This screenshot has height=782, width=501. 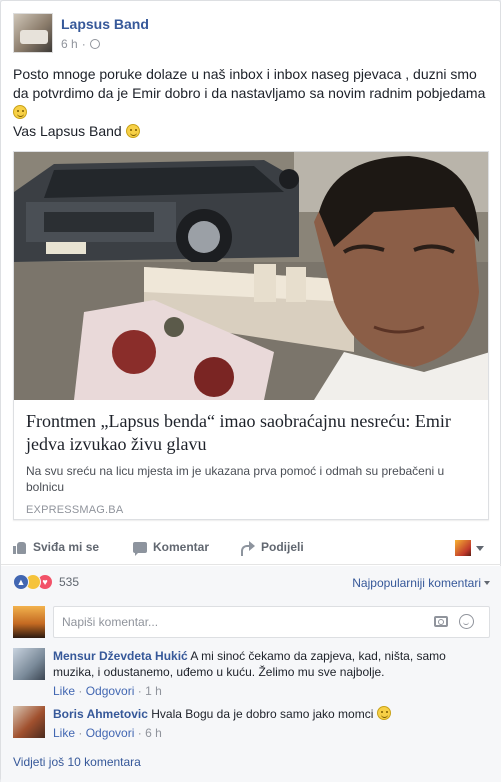 What do you see at coordinates (94, 44) in the screenshot?
I see `globe-icon` at bounding box center [94, 44].